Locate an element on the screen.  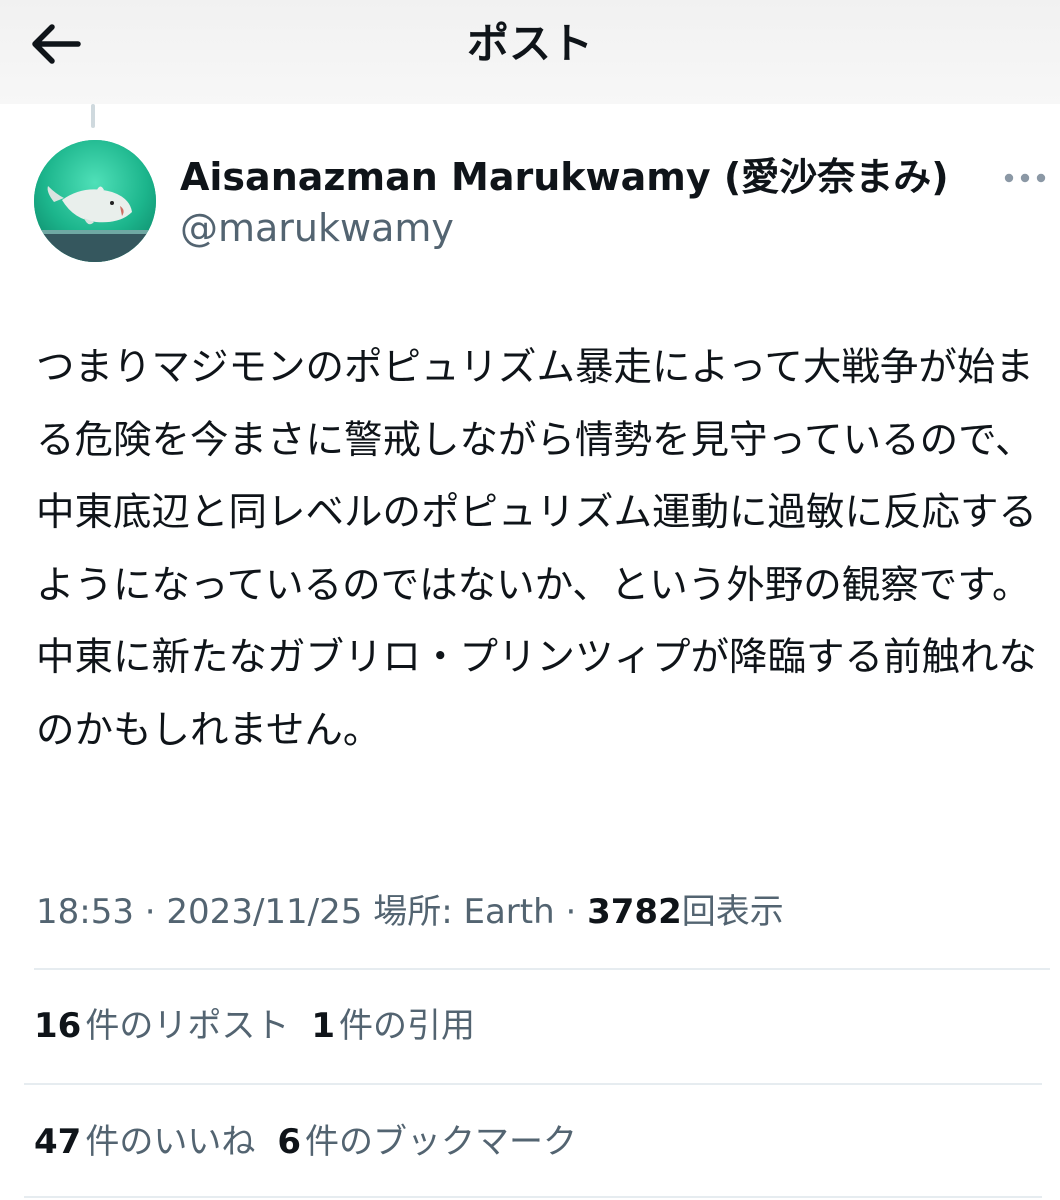
more-options-button is located at coordinates (1025, 178).